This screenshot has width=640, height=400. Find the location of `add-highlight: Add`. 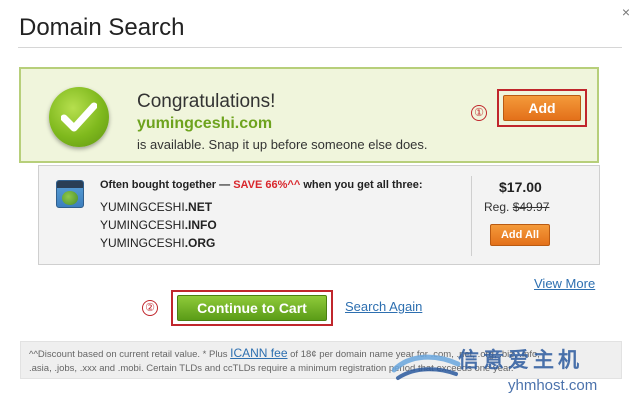

add-highlight: Add is located at coordinates (542, 108).